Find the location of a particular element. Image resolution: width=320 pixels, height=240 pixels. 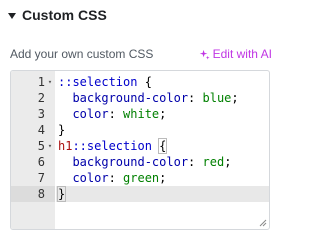

code-line: 2 background-color: blue; is located at coordinates (140, 98).